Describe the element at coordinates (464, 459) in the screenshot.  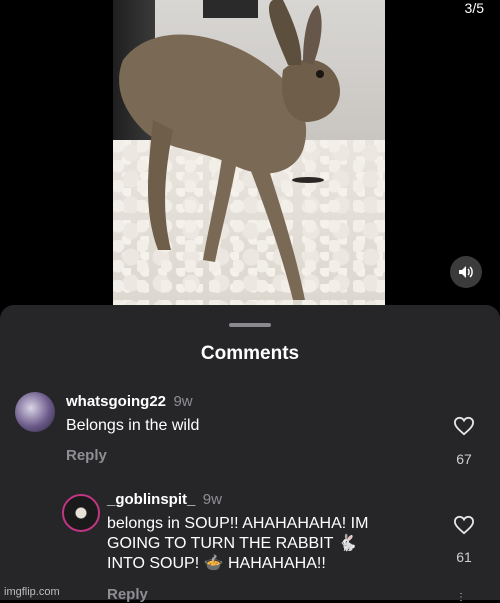
I see `like-count: 67` at that location.